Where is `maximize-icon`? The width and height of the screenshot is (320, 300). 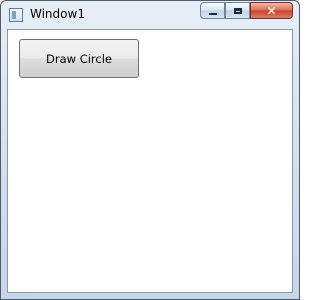 maximize-icon is located at coordinates (237, 10).